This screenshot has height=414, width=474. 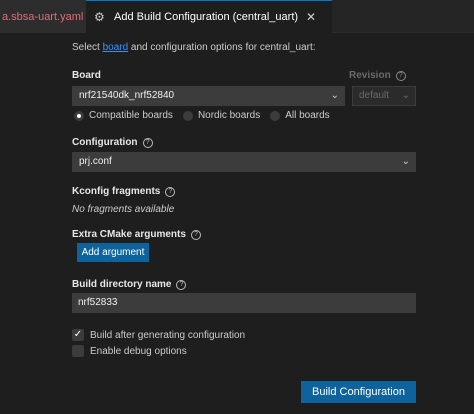 I want to click on radio-nordic-boards: Nordic boards, so click(x=221, y=115).